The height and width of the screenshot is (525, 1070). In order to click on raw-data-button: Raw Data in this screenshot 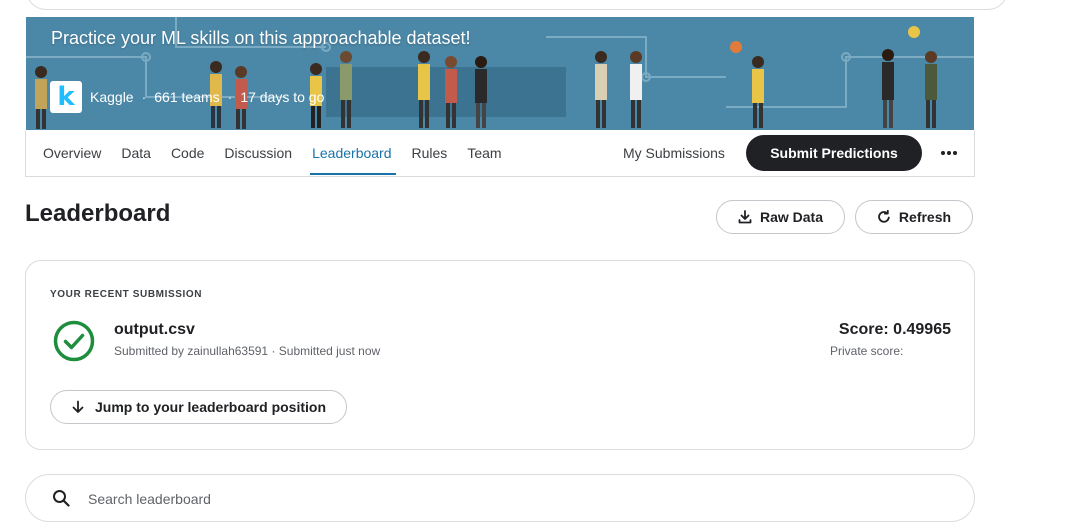, I will do `click(780, 217)`.